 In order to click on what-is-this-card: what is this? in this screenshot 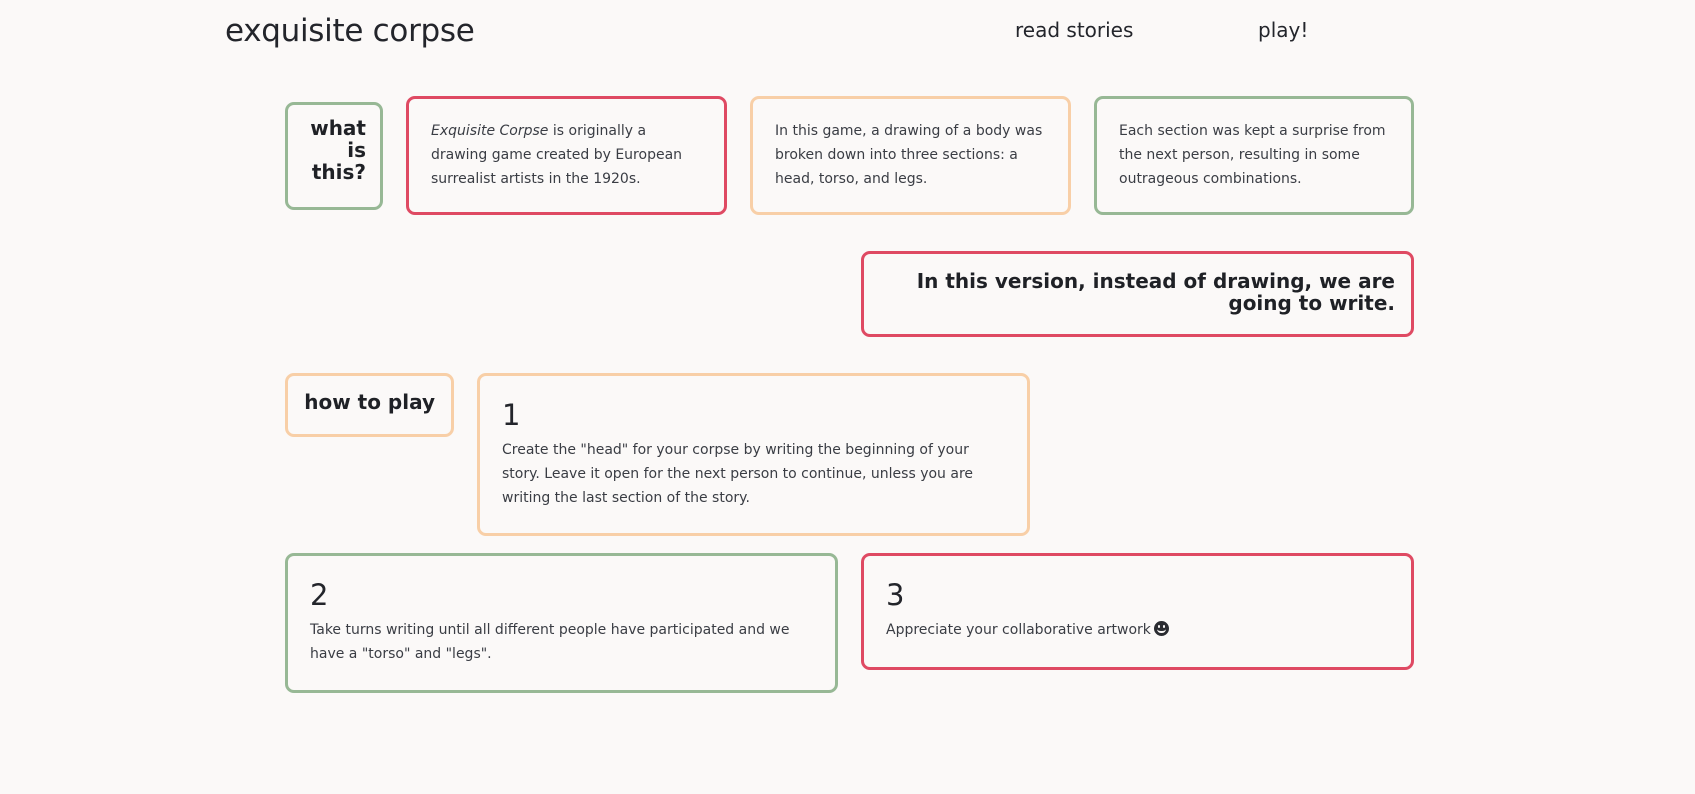, I will do `click(334, 156)`.